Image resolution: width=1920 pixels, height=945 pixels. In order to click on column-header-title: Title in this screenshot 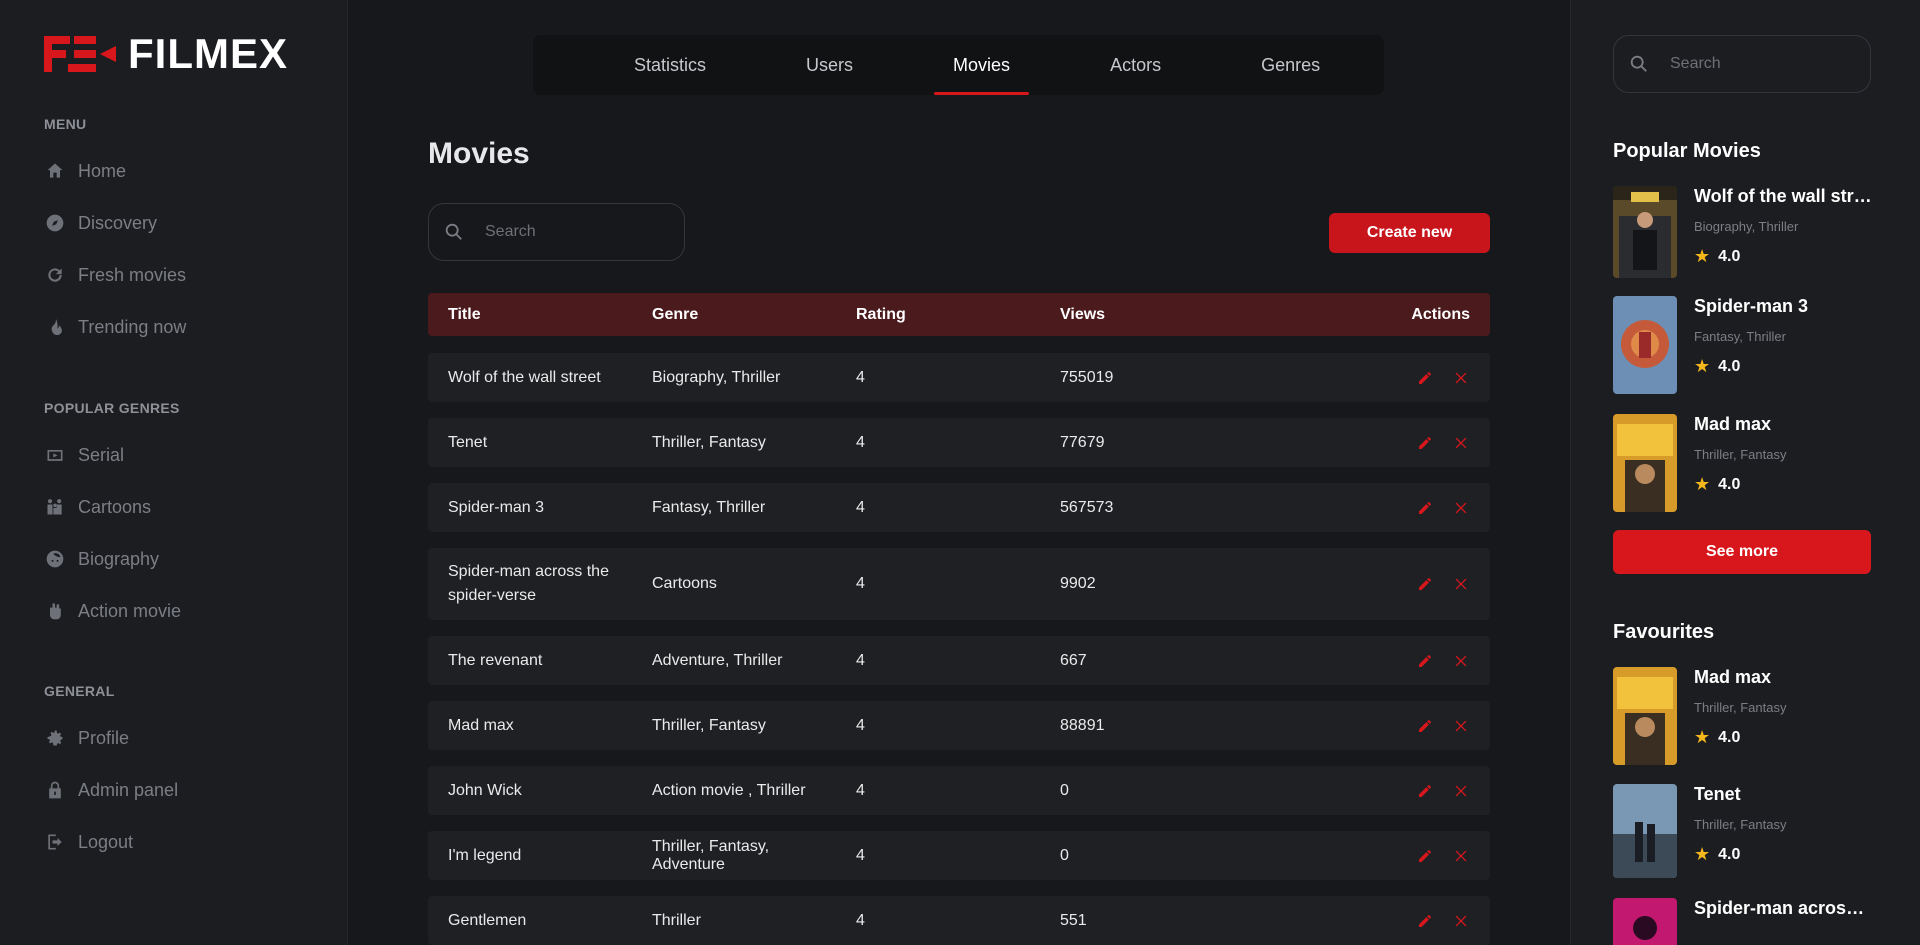, I will do `click(530, 315)`.